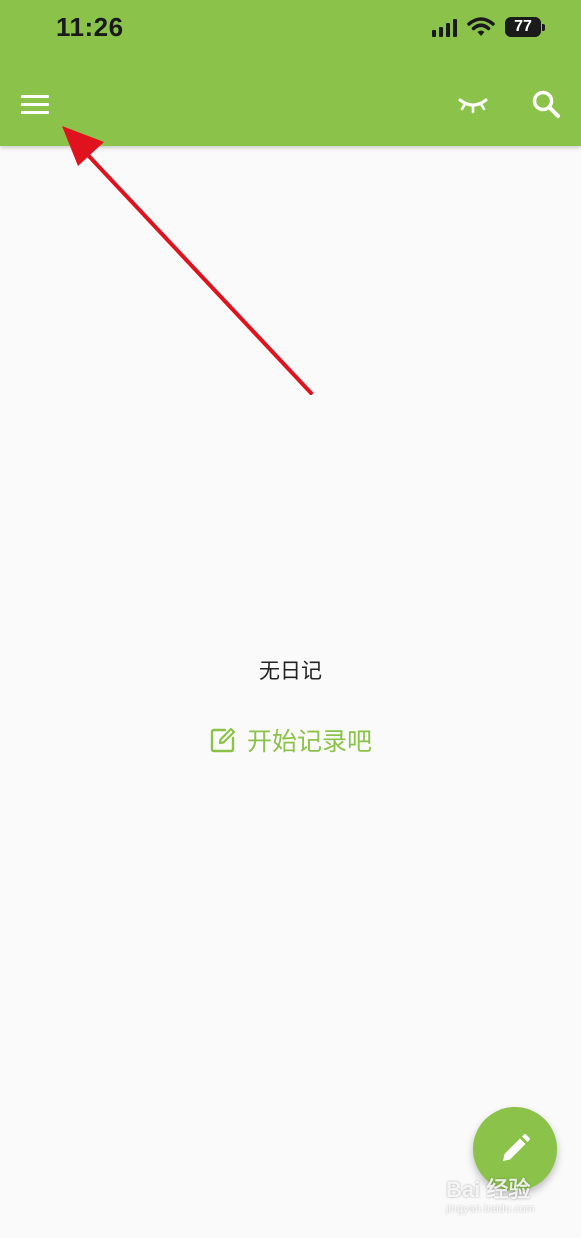 This screenshot has height=1238, width=581. Describe the element at coordinates (223, 740) in the screenshot. I see `edit-note-icon` at that location.